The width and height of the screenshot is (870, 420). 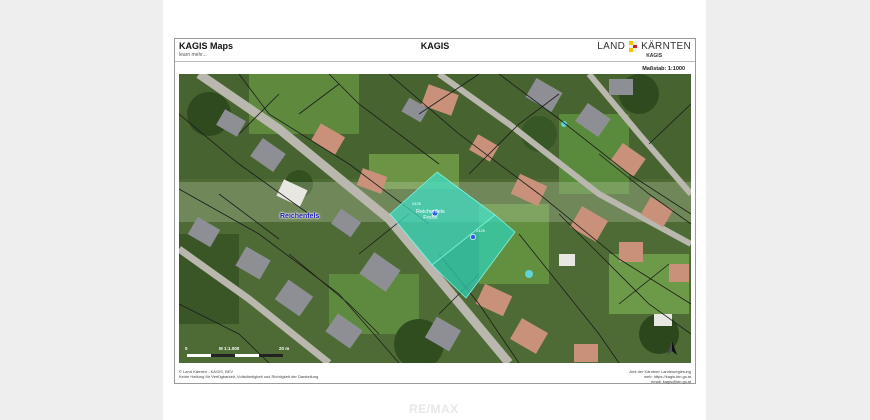 What do you see at coordinates (416, 203) in the screenshot?
I see `parcel-number: 2426` at bounding box center [416, 203].